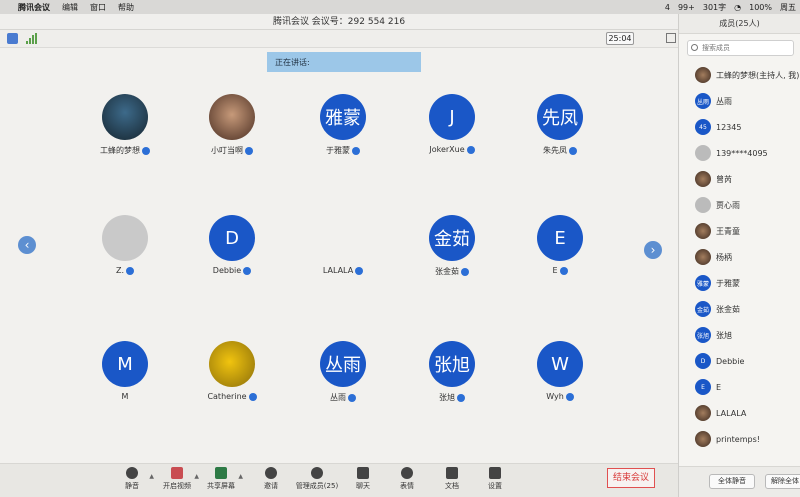 Image resolution: width=800 pixels, height=497 pixels. Describe the element at coordinates (739, 283) in the screenshot. I see `member-row: 雅蒙 于雅蒙` at that location.